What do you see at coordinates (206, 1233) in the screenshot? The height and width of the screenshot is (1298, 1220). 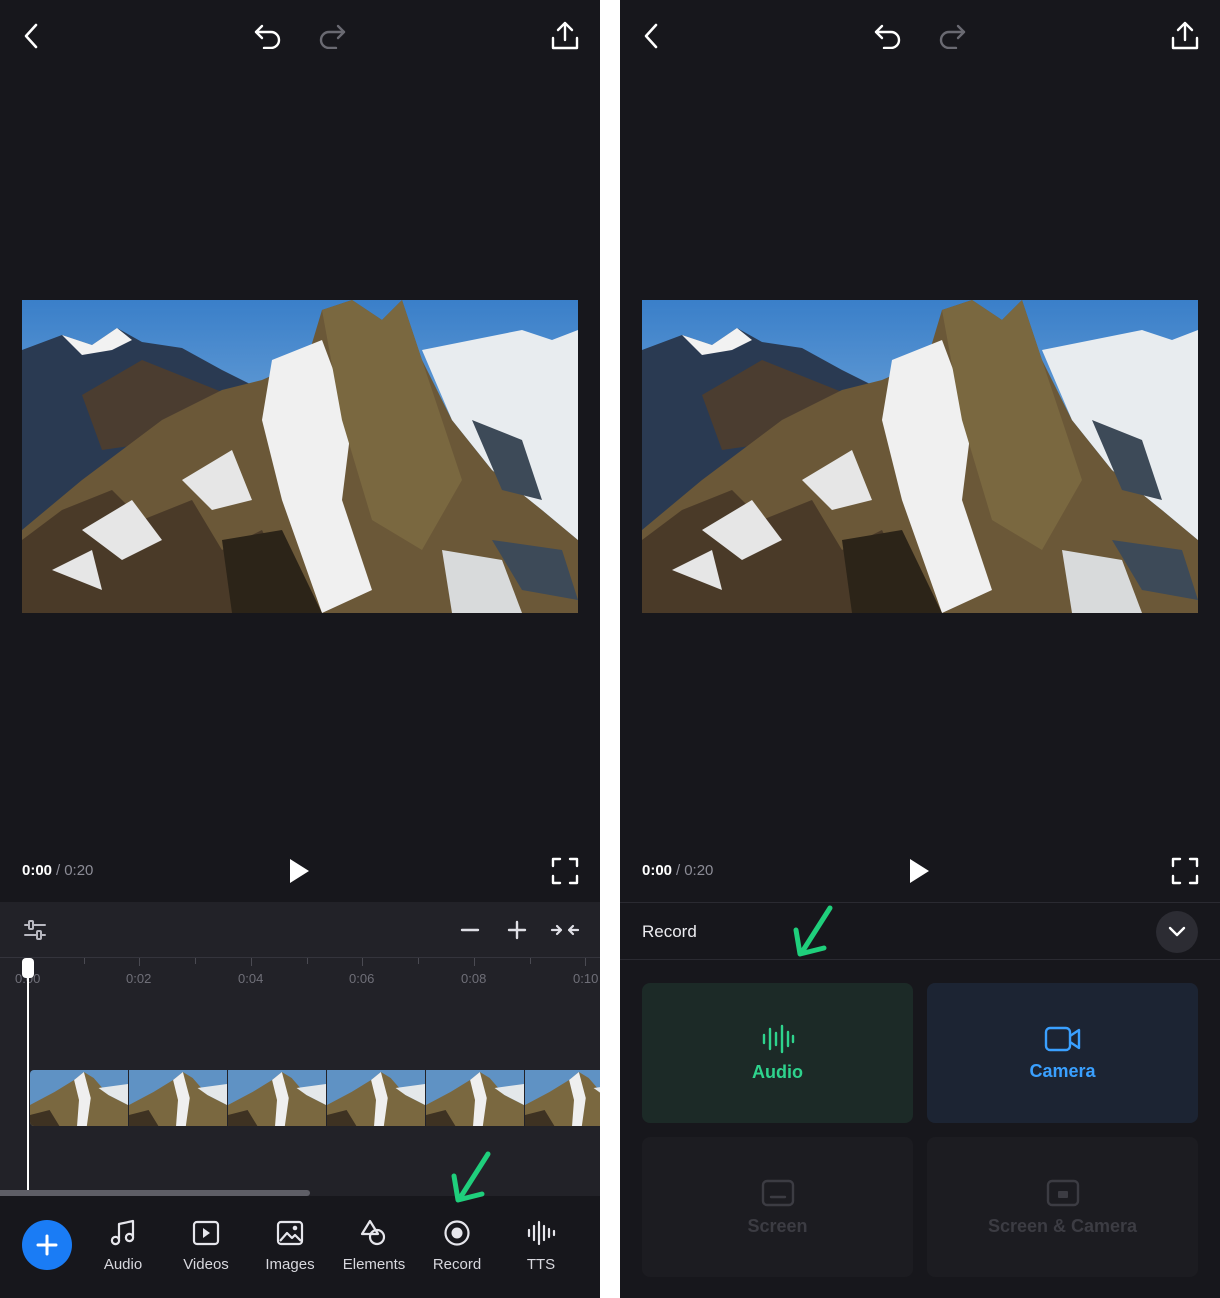 I see `video-play-icon` at bounding box center [206, 1233].